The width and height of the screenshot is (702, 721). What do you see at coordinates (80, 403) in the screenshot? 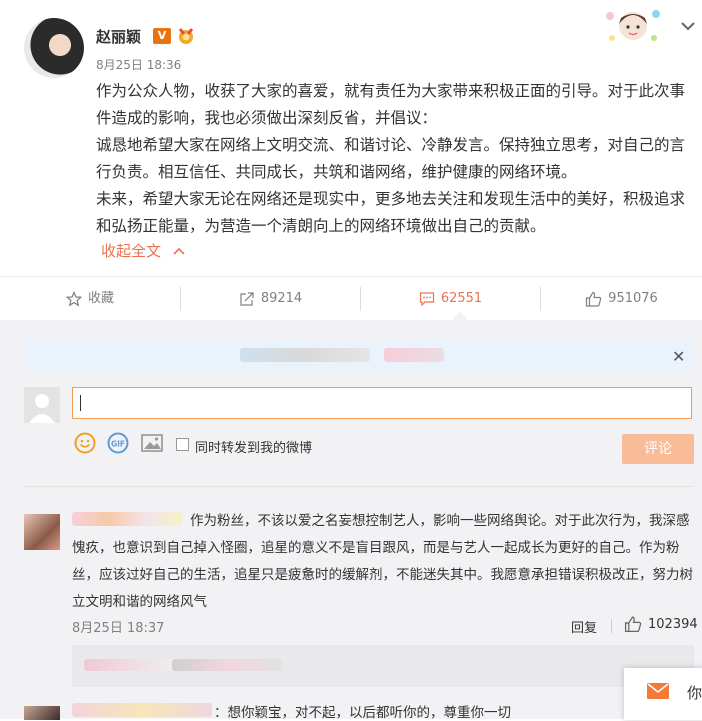
I see `text-cursor` at bounding box center [80, 403].